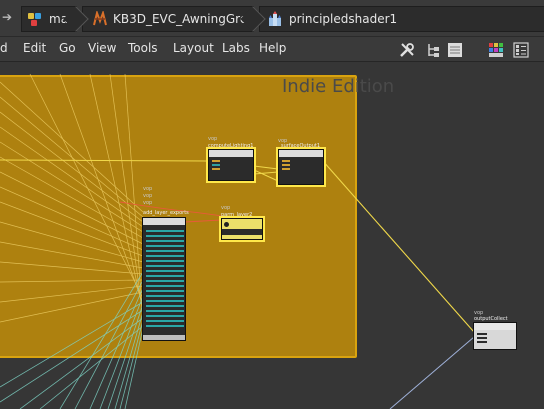 The image size is (544, 409). Describe the element at coordinates (275, 19) in the screenshot. I see `shader-castle-icon` at that location.